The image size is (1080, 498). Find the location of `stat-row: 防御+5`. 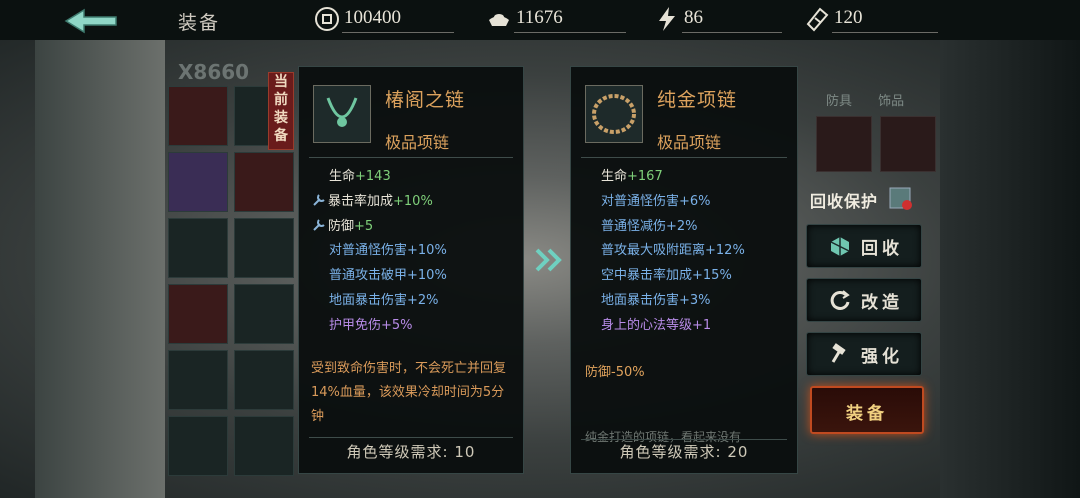

stat-row: 防御+5 is located at coordinates (343, 224).